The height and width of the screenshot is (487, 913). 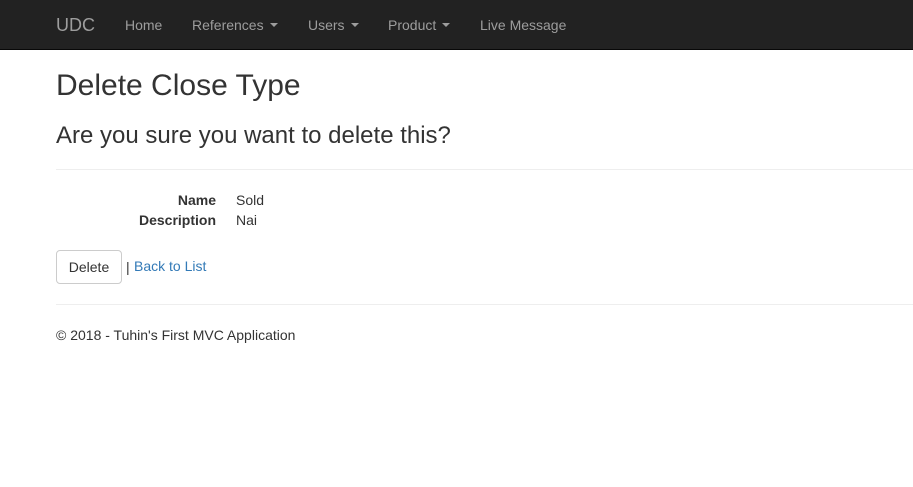 What do you see at coordinates (250, 200) in the screenshot?
I see `name-value: Sold` at bounding box center [250, 200].